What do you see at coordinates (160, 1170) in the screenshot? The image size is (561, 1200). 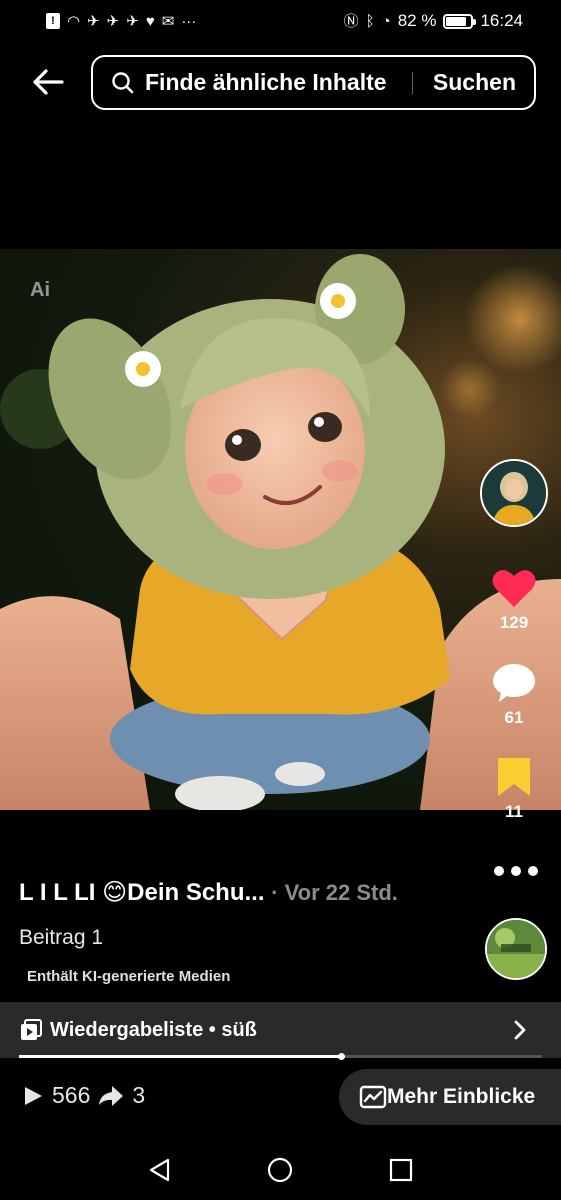 I see `nav-back-icon` at bounding box center [160, 1170].